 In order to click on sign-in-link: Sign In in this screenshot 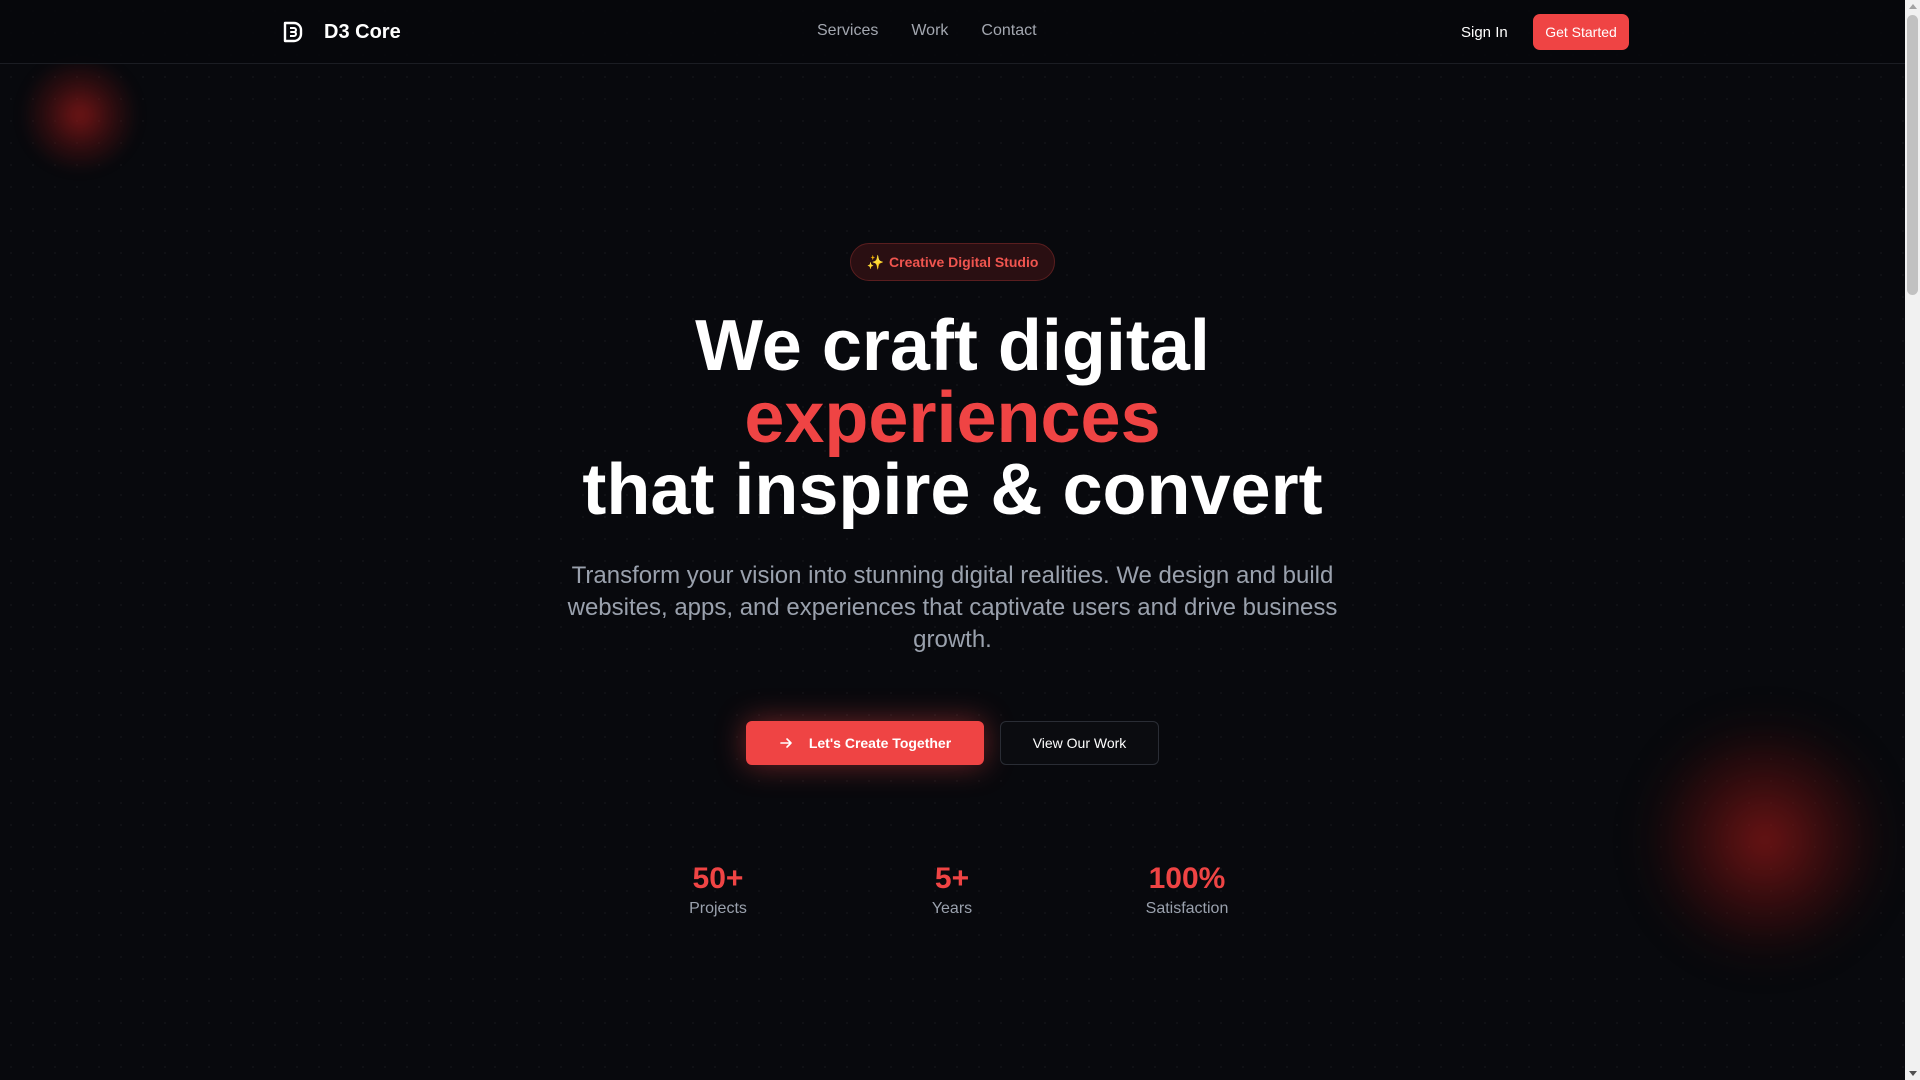, I will do `click(1484, 32)`.